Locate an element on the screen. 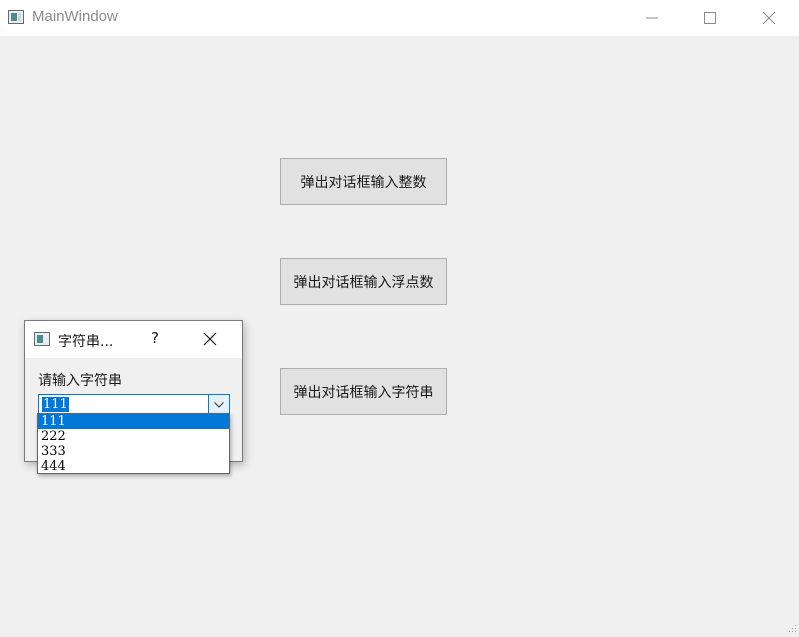 The image size is (799, 637). input-string-button-label: 弹出对话框输入字符串 is located at coordinates (363, 392).